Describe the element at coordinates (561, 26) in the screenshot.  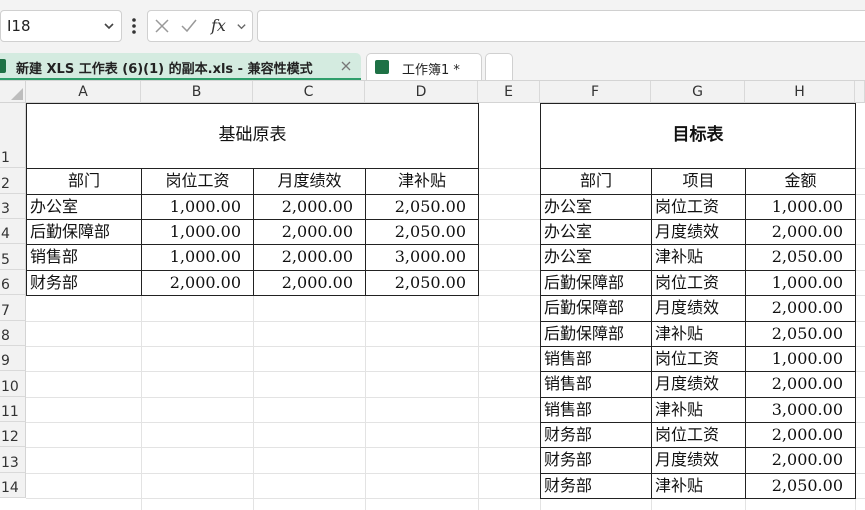
I see `formula-input` at that location.